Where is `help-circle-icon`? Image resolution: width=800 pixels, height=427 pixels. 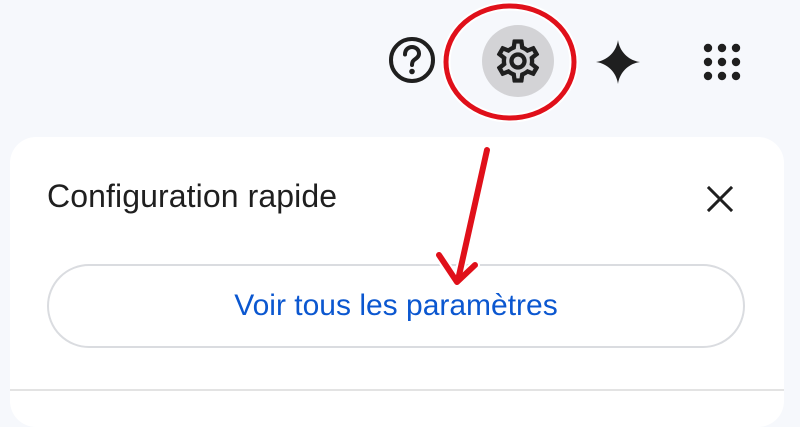
help-circle-icon is located at coordinates (412, 60).